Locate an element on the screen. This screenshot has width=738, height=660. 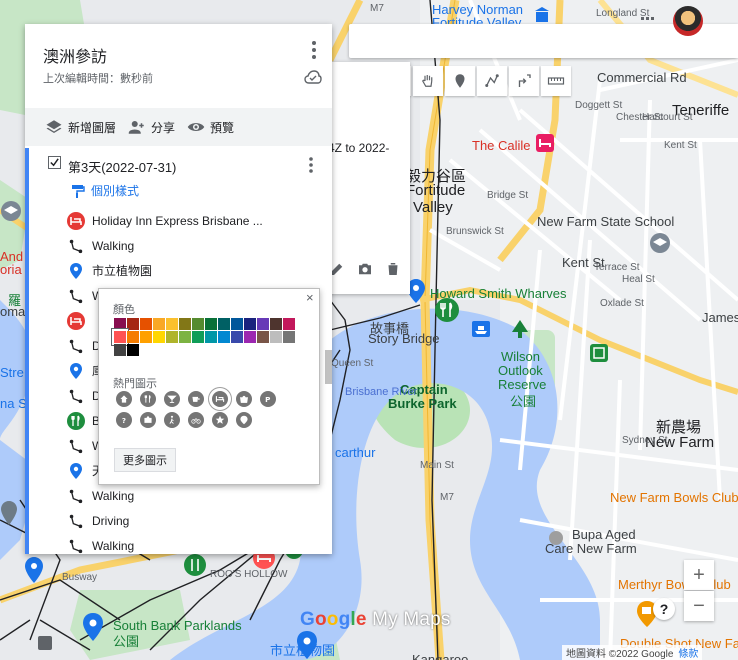
measure-button is located at coordinates (556, 81).